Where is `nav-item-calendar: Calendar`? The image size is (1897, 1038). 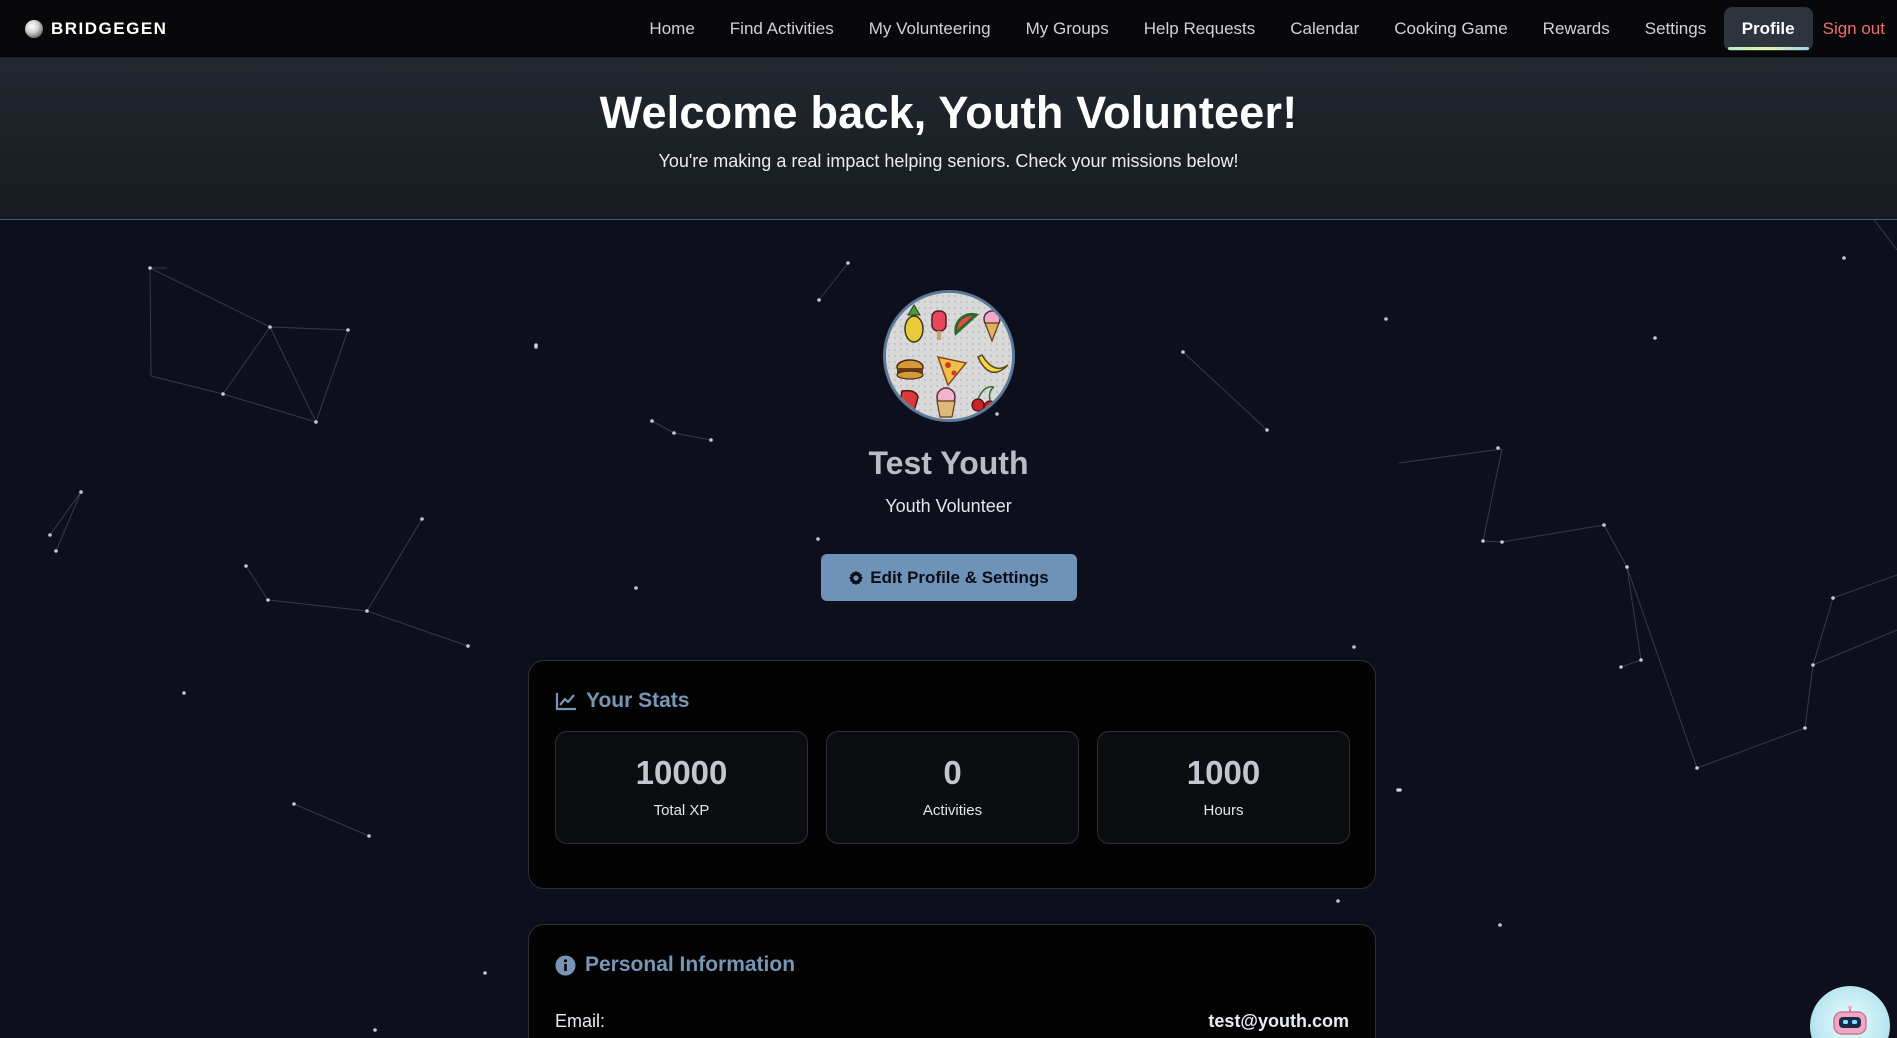
nav-item-calendar: Calendar is located at coordinates (1325, 29).